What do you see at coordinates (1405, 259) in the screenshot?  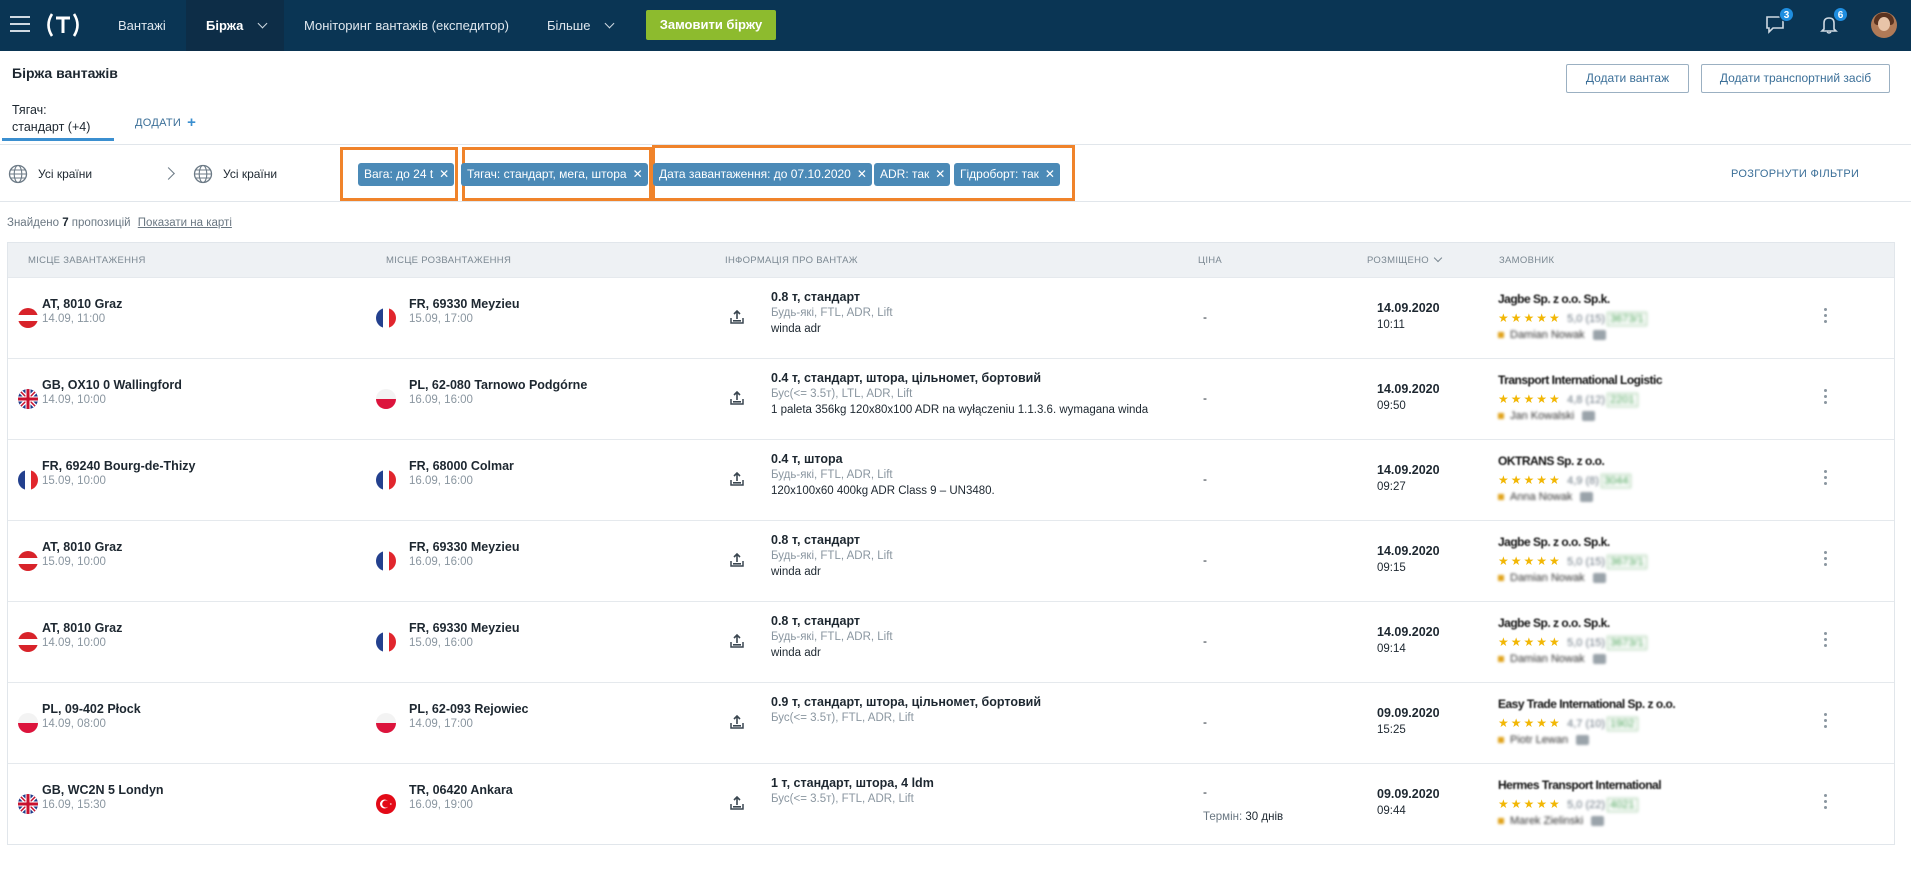 I see `header-posted: РОЗМІЩЕНО` at bounding box center [1405, 259].